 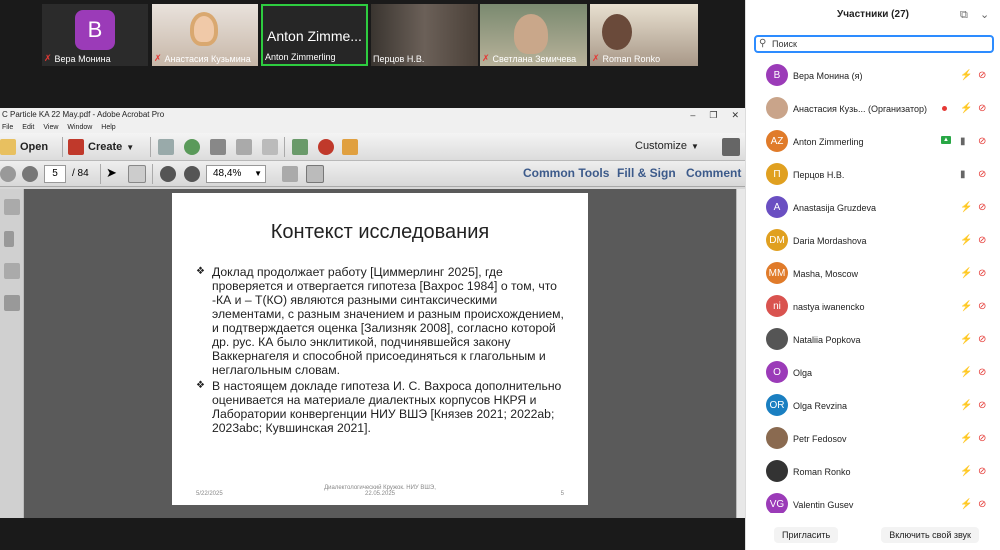 What do you see at coordinates (315, 174) in the screenshot?
I see `fit-width-icon` at bounding box center [315, 174].